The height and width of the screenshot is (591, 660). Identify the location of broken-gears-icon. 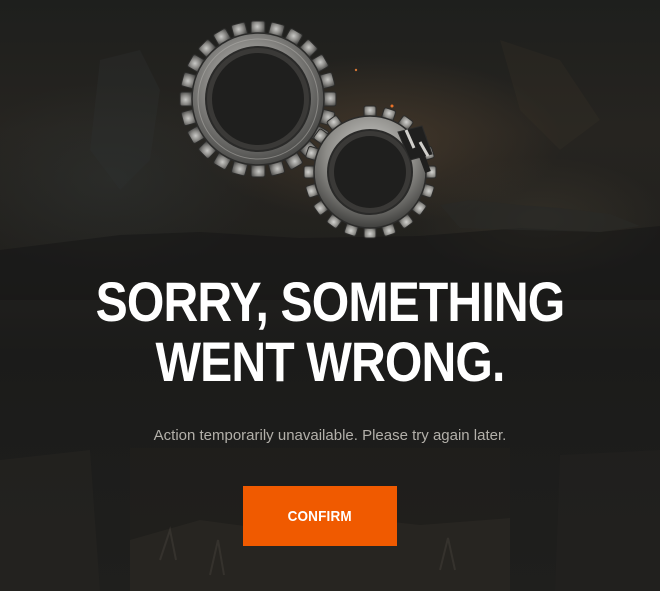
(308, 129).